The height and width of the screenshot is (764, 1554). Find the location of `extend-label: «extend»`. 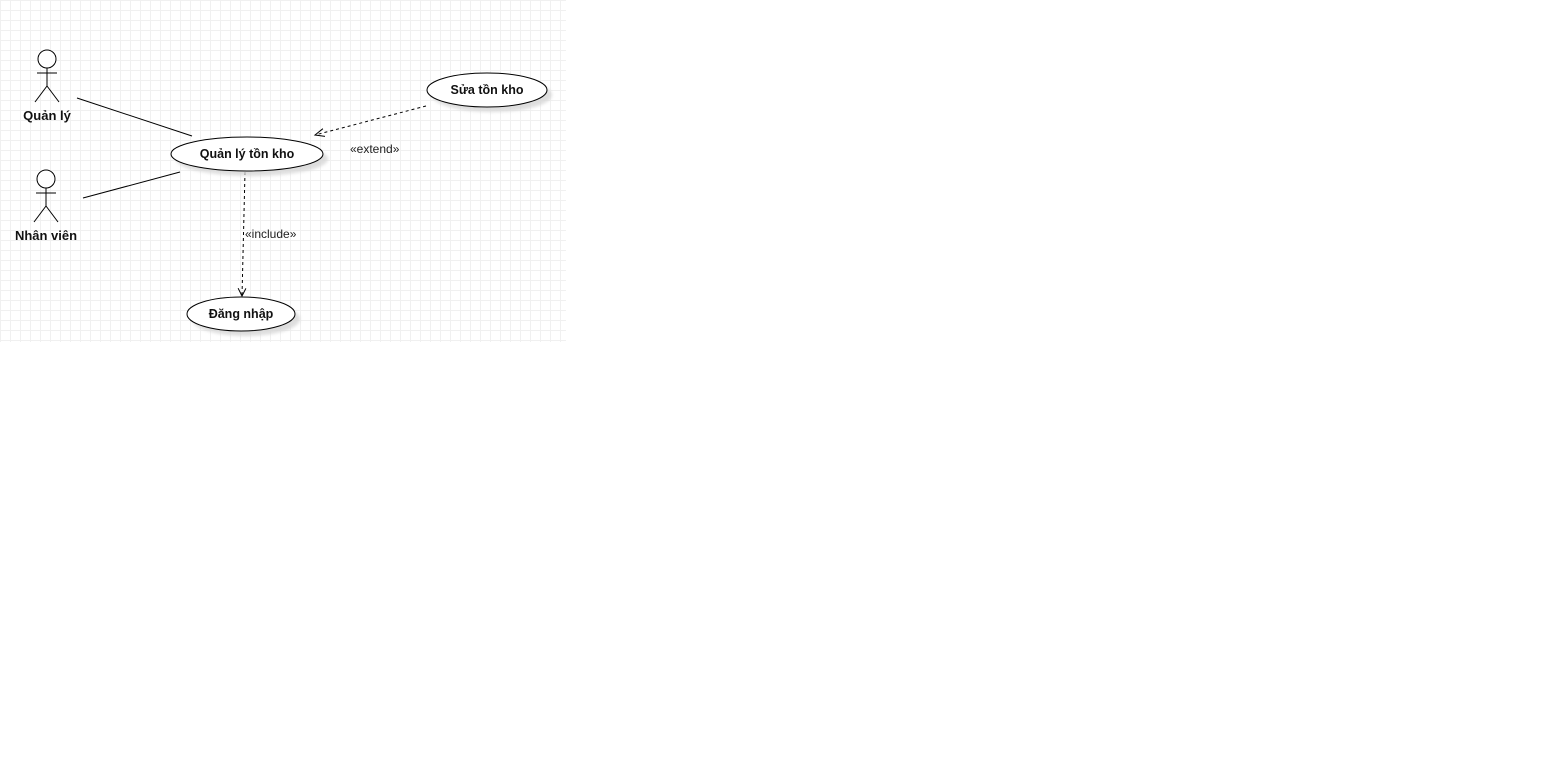

extend-label: «extend» is located at coordinates (375, 149).